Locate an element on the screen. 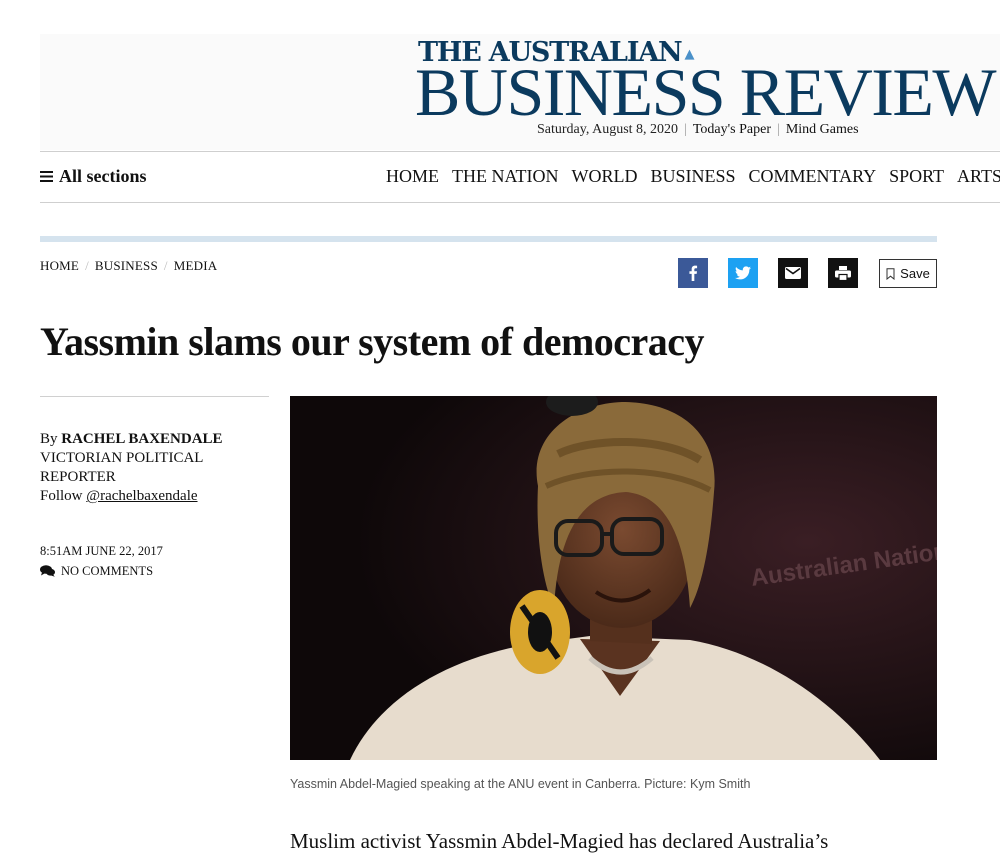  print-button is located at coordinates (843, 273).